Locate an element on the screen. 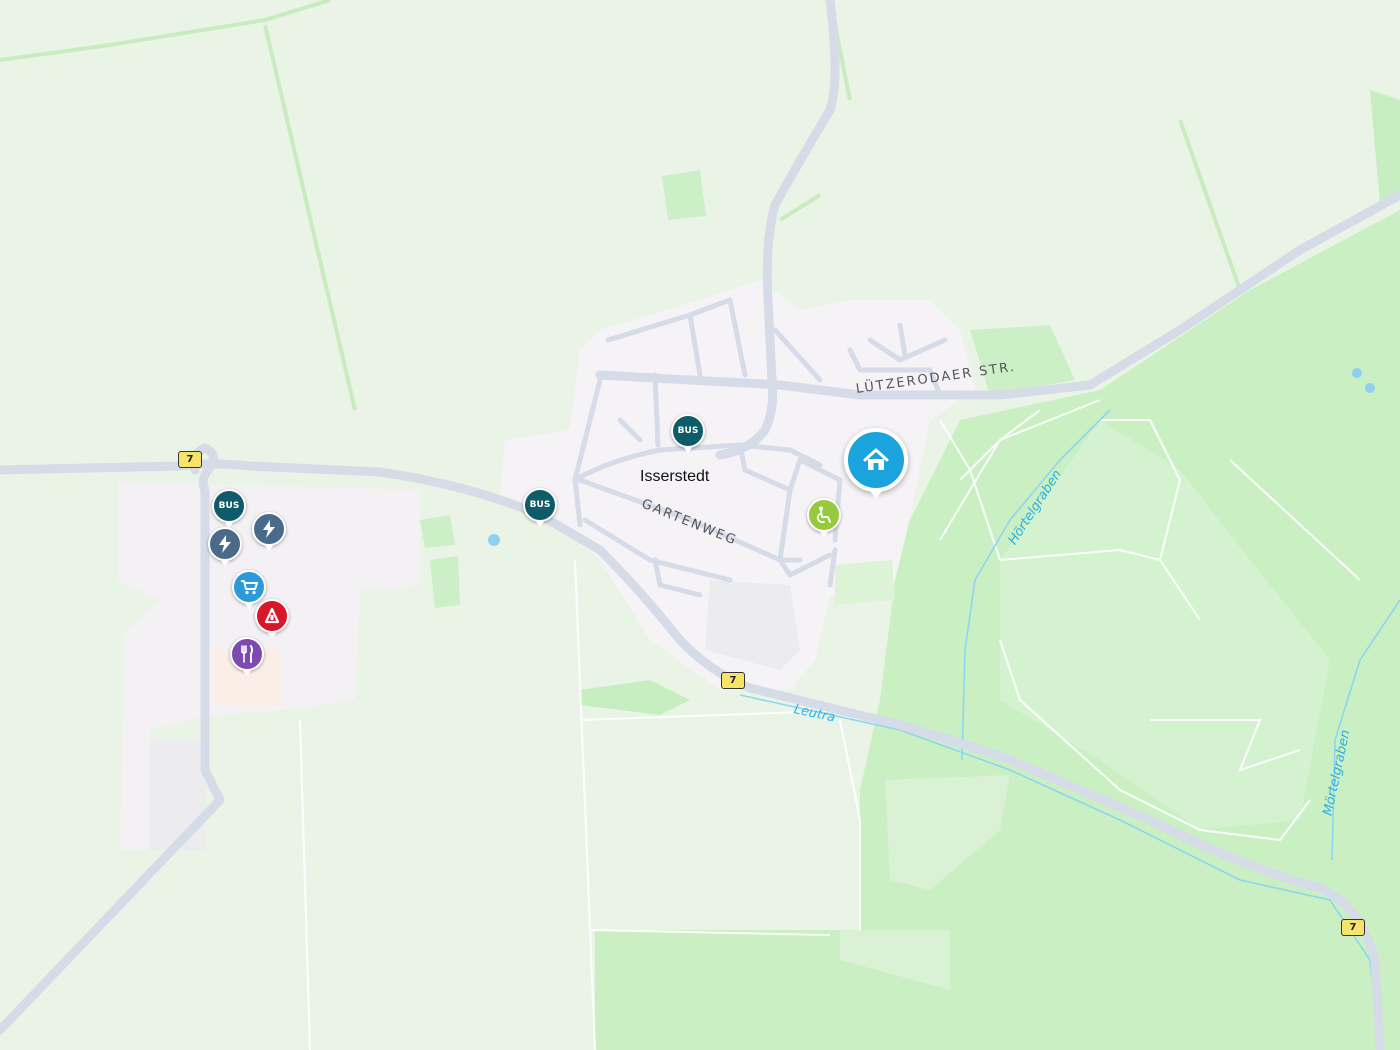 The image size is (1400, 1050). pharmacy-icon is located at coordinates (272, 615).